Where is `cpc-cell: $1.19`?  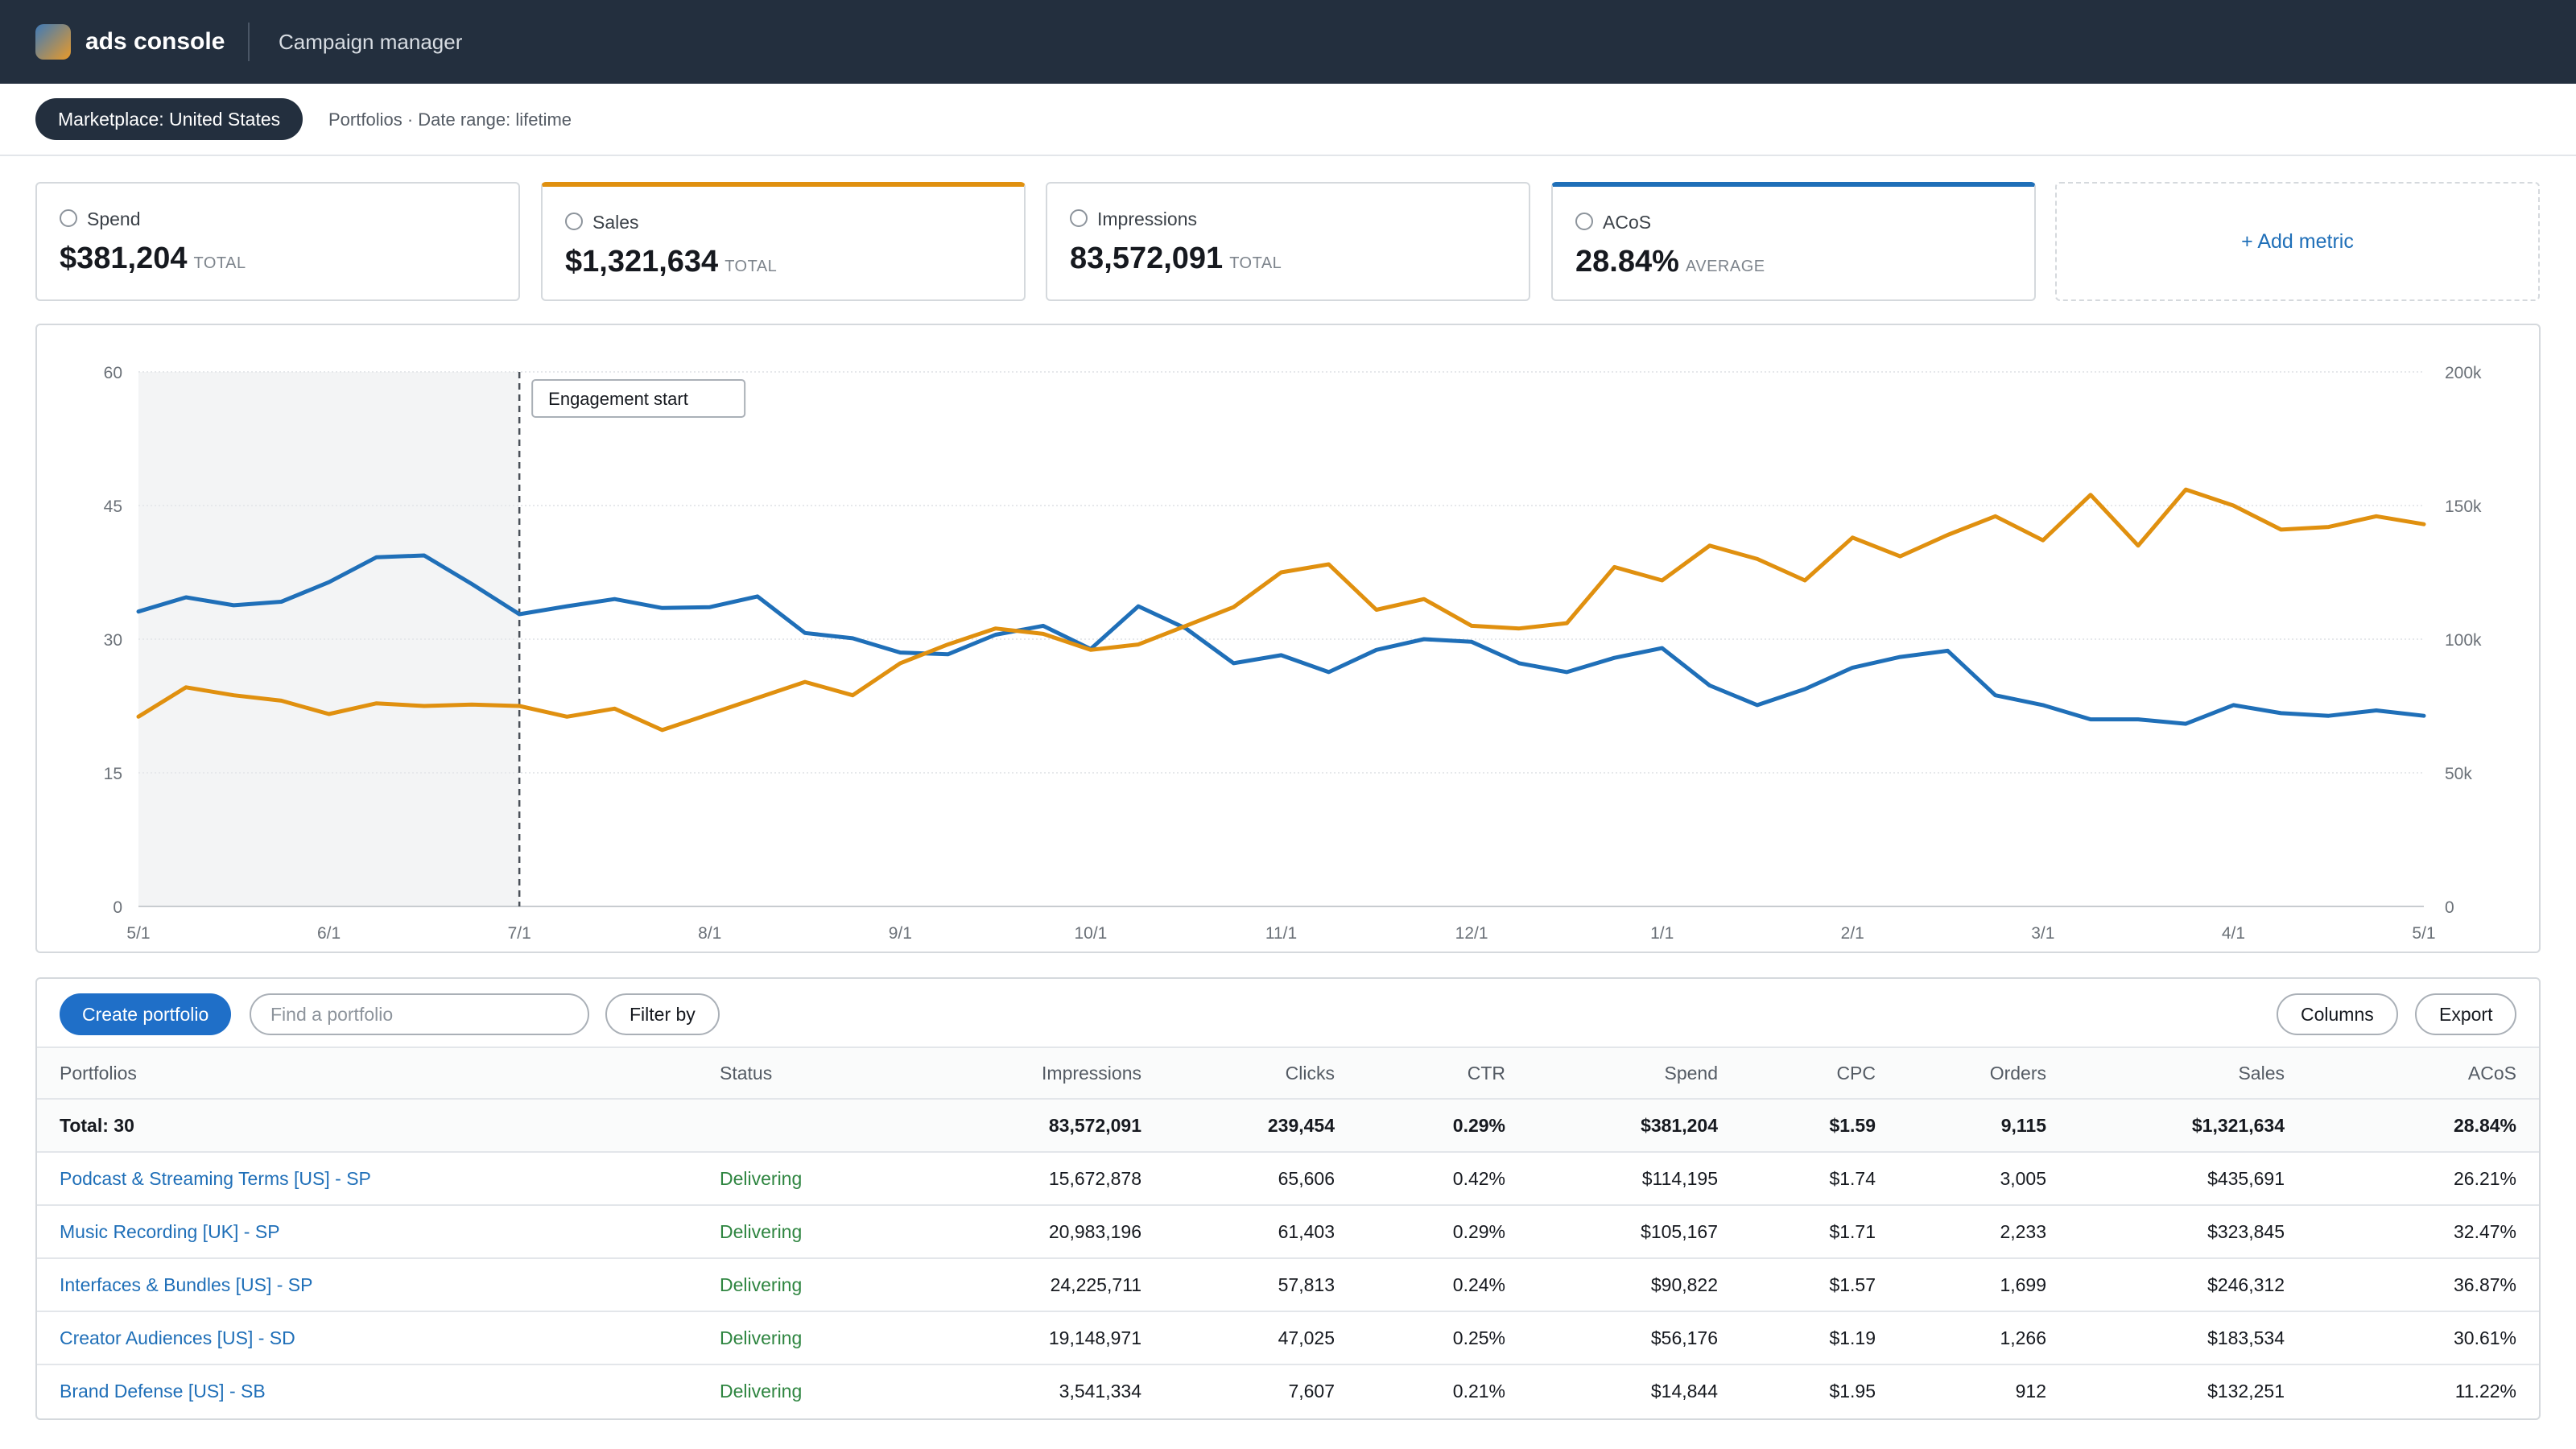 cpc-cell: $1.19 is located at coordinates (1819, 1337).